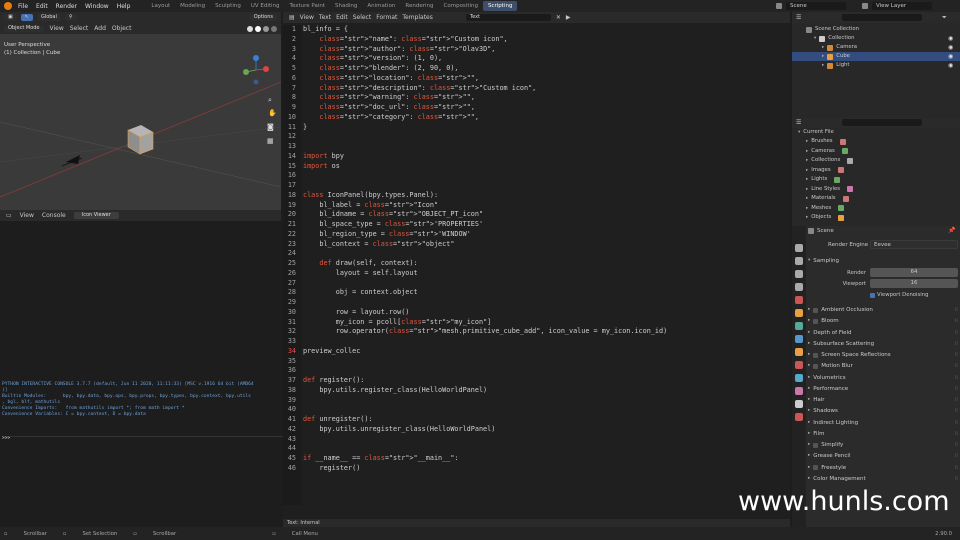 The image size is (960, 540). I want to click on section-screen-space-reflections: ▸ Screen Space Reflections ⁞⁞, so click(883, 355).